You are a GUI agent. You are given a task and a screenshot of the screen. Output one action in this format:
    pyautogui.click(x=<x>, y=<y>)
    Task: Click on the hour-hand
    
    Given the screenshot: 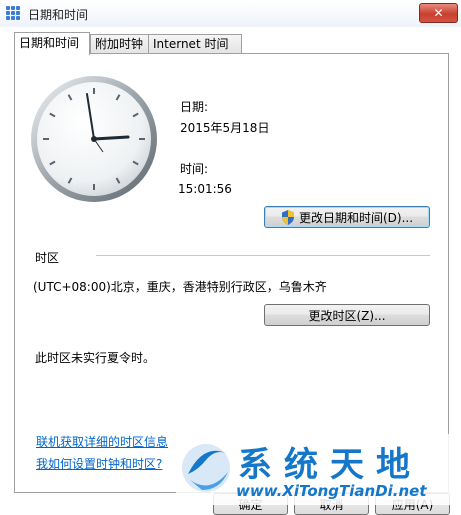 What is the action you would take?
    pyautogui.click(x=111, y=138)
    